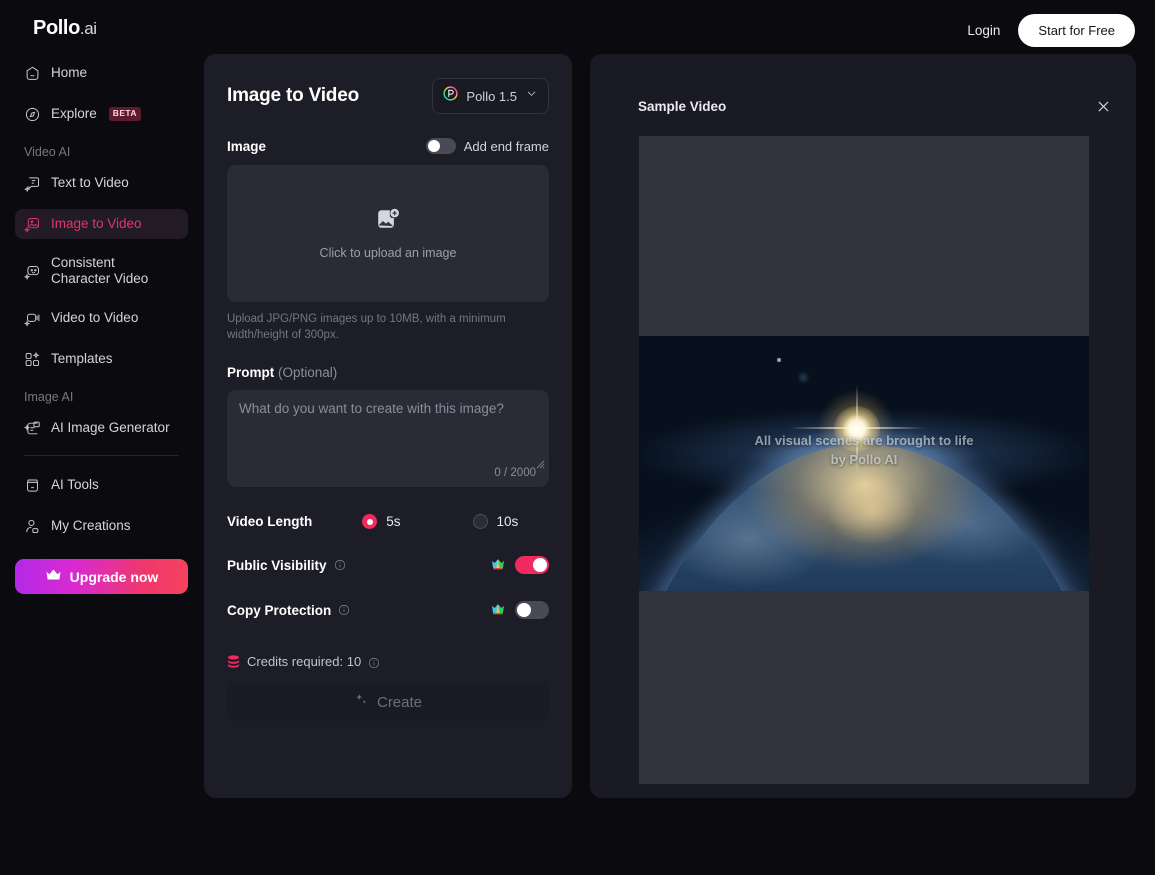 This screenshot has width=1155, height=875. I want to click on add-end-frame-toggle, so click(440, 146).